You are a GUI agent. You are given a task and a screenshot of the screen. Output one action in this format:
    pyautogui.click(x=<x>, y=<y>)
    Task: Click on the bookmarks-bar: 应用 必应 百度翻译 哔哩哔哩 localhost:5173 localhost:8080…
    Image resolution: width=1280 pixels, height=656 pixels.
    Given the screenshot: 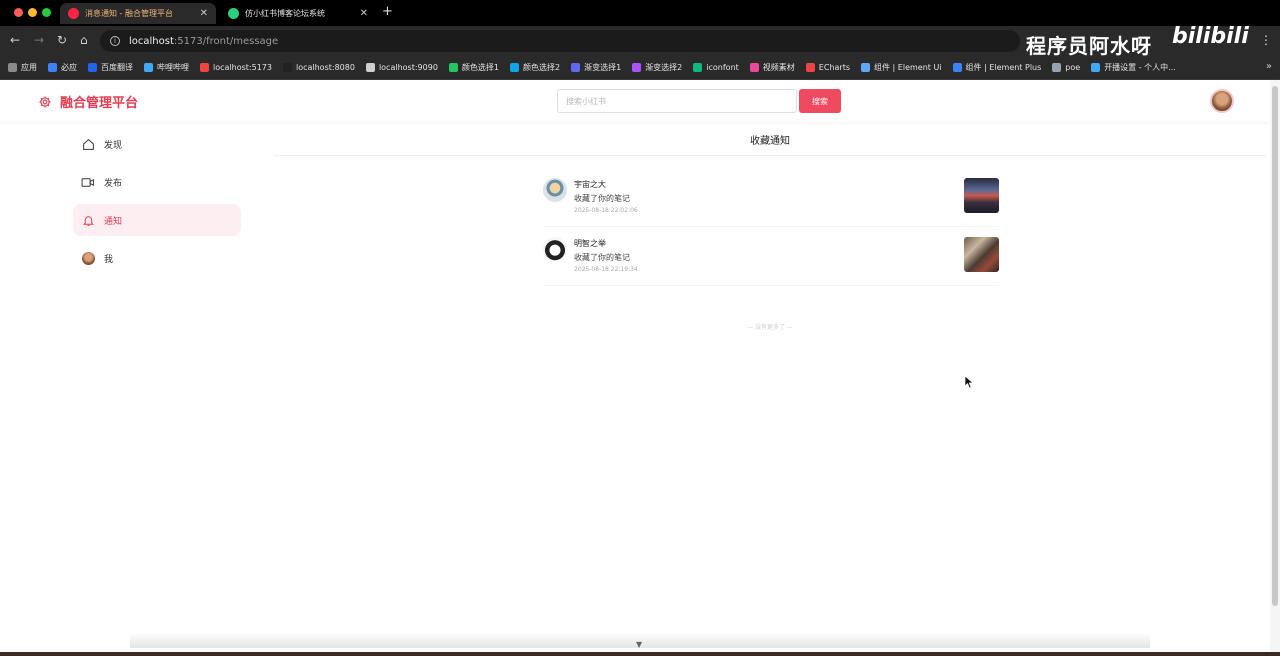 What is the action you would take?
    pyautogui.click(x=640, y=68)
    